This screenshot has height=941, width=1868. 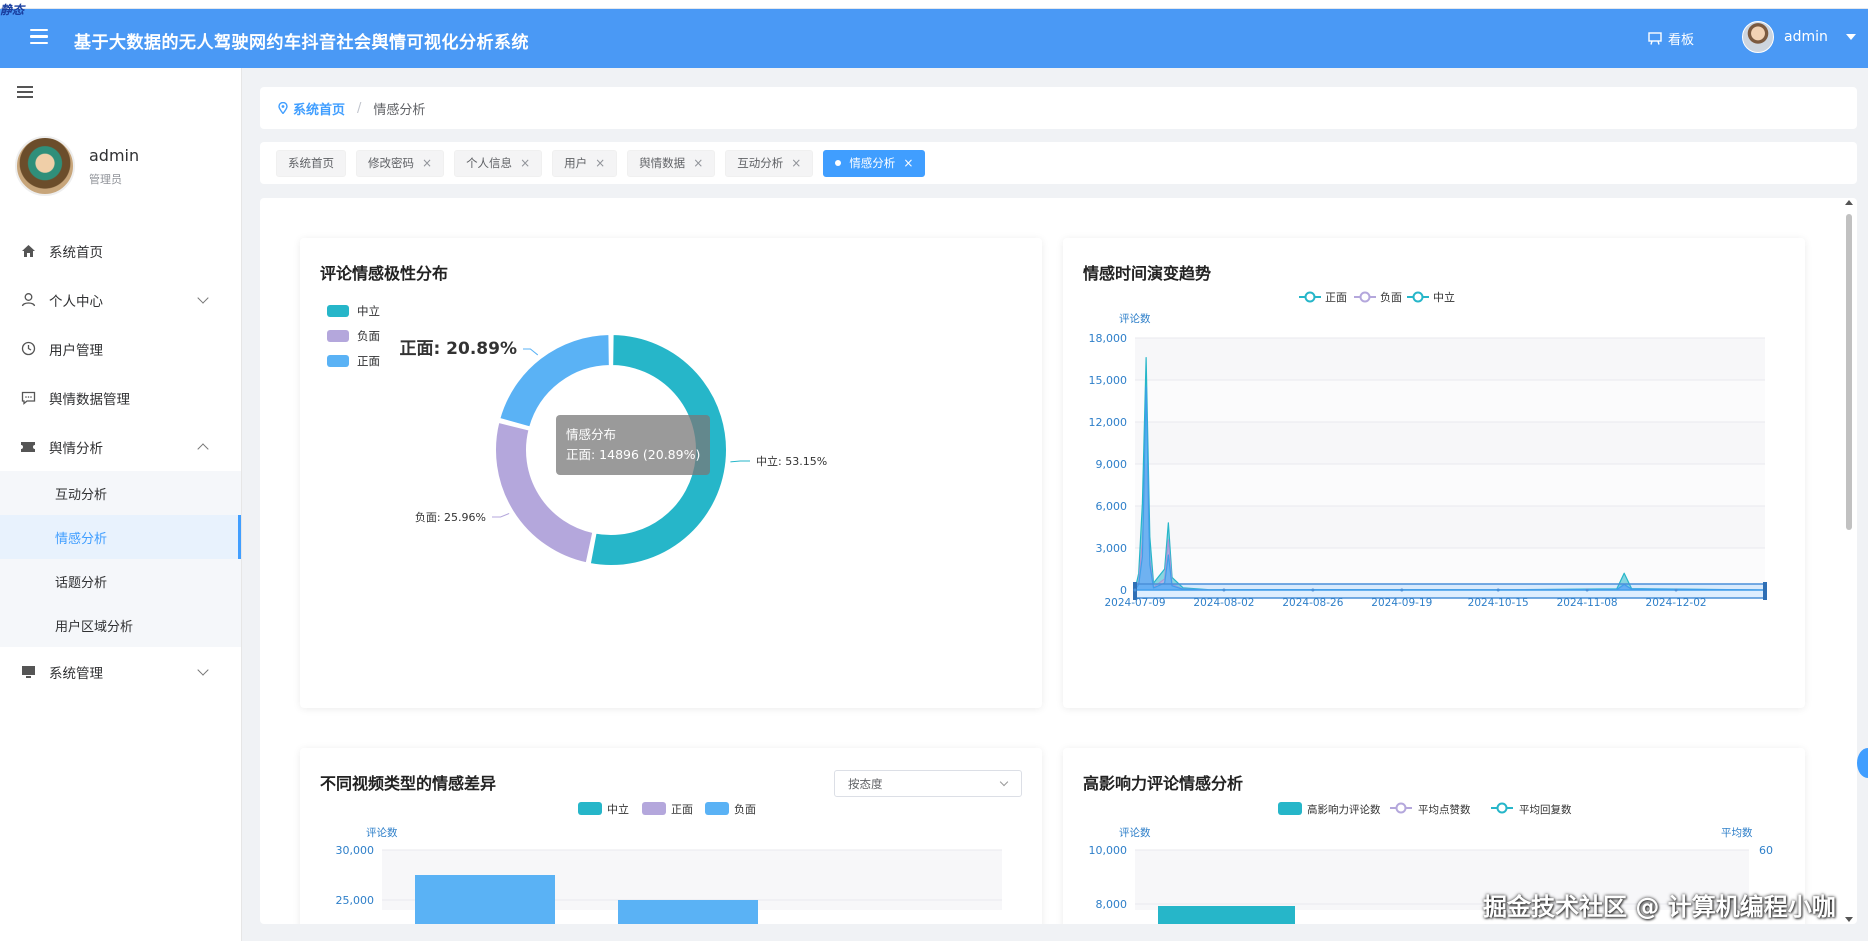 What do you see at coordinates (311, 163) in the screenshot?
I see `tag-home: 系统首页` at bounding box center [311, 163].